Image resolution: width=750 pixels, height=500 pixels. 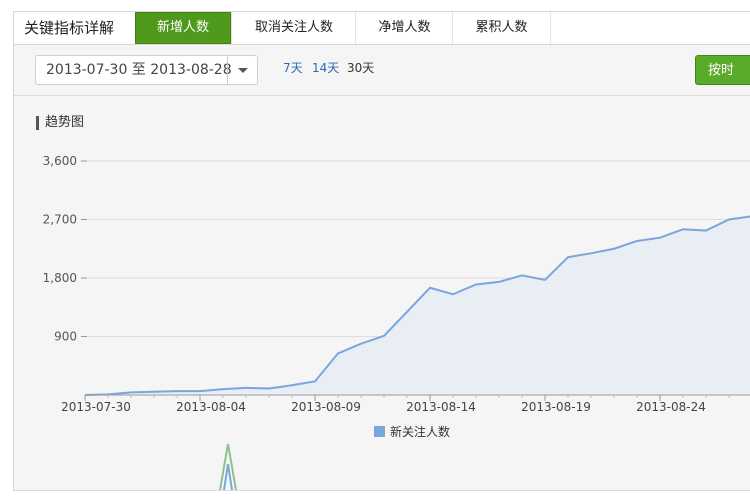 What do you see at coordinates (228, 476) in the screenshot?
I see `navigator-series-inner` at bounding box center [228, 476].